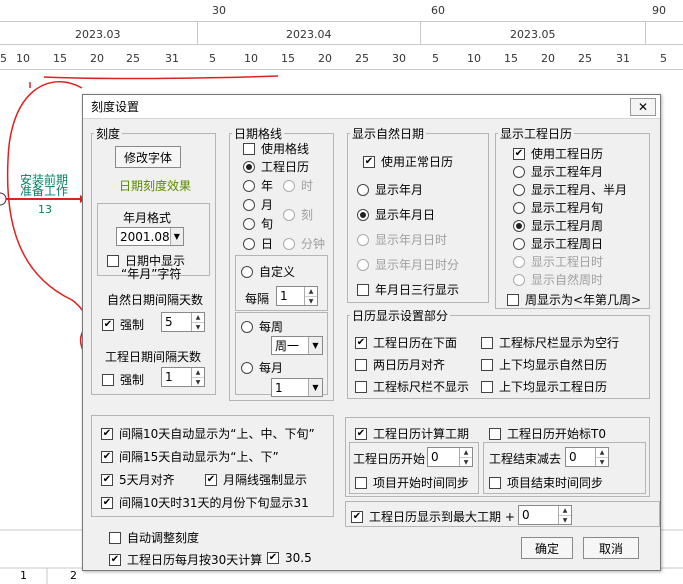 The image size is (683, 584). What do you see at coordinates (390, 189) in the screenshot?
I see `natural-year-month-radio: 显示年月` at bounding box center [390, 189].